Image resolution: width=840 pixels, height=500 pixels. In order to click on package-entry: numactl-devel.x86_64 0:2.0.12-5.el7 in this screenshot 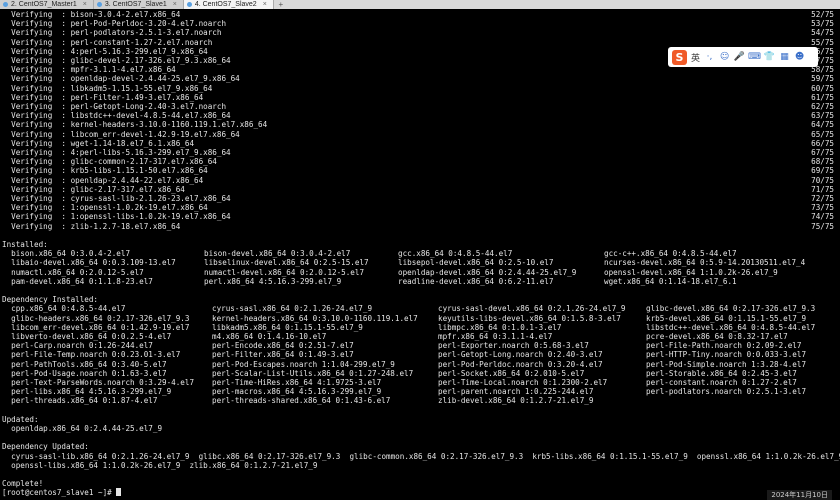, I will do `click(284, 272)`.